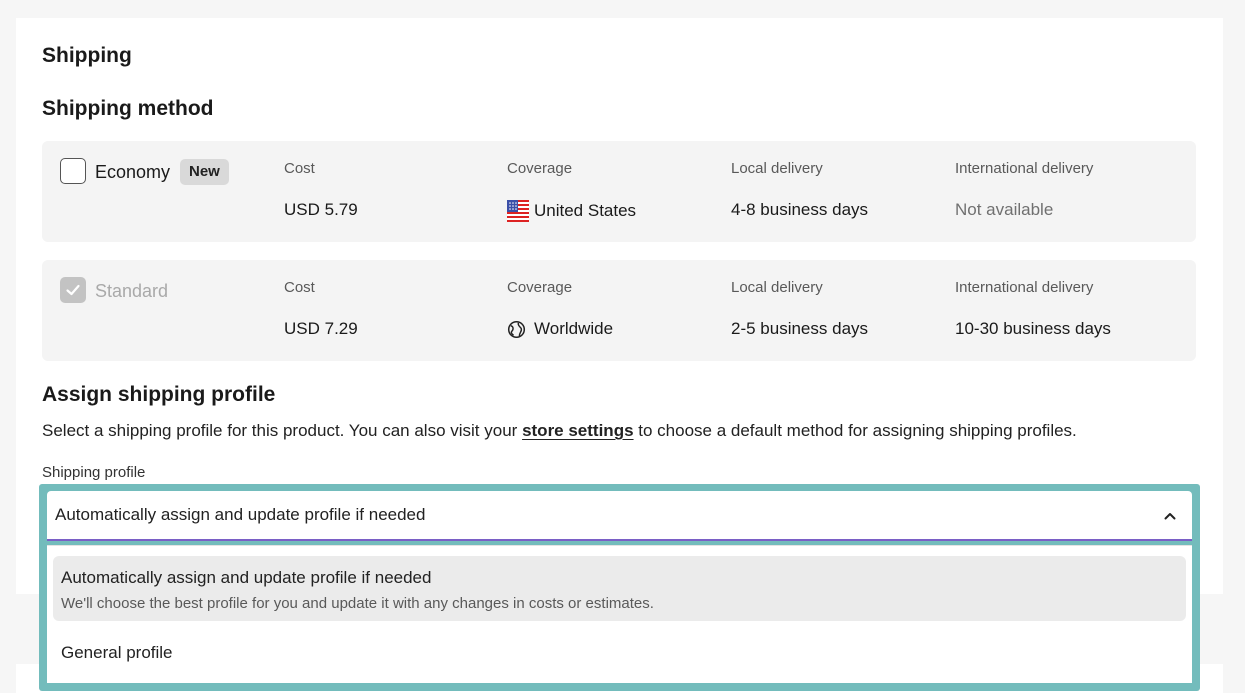 The width and height of the screenshot is (1245, 693). Describe the element at coordinates (560, 309) in the screenshot. I see `coverage-column: Coverage Worldwide` at that location.